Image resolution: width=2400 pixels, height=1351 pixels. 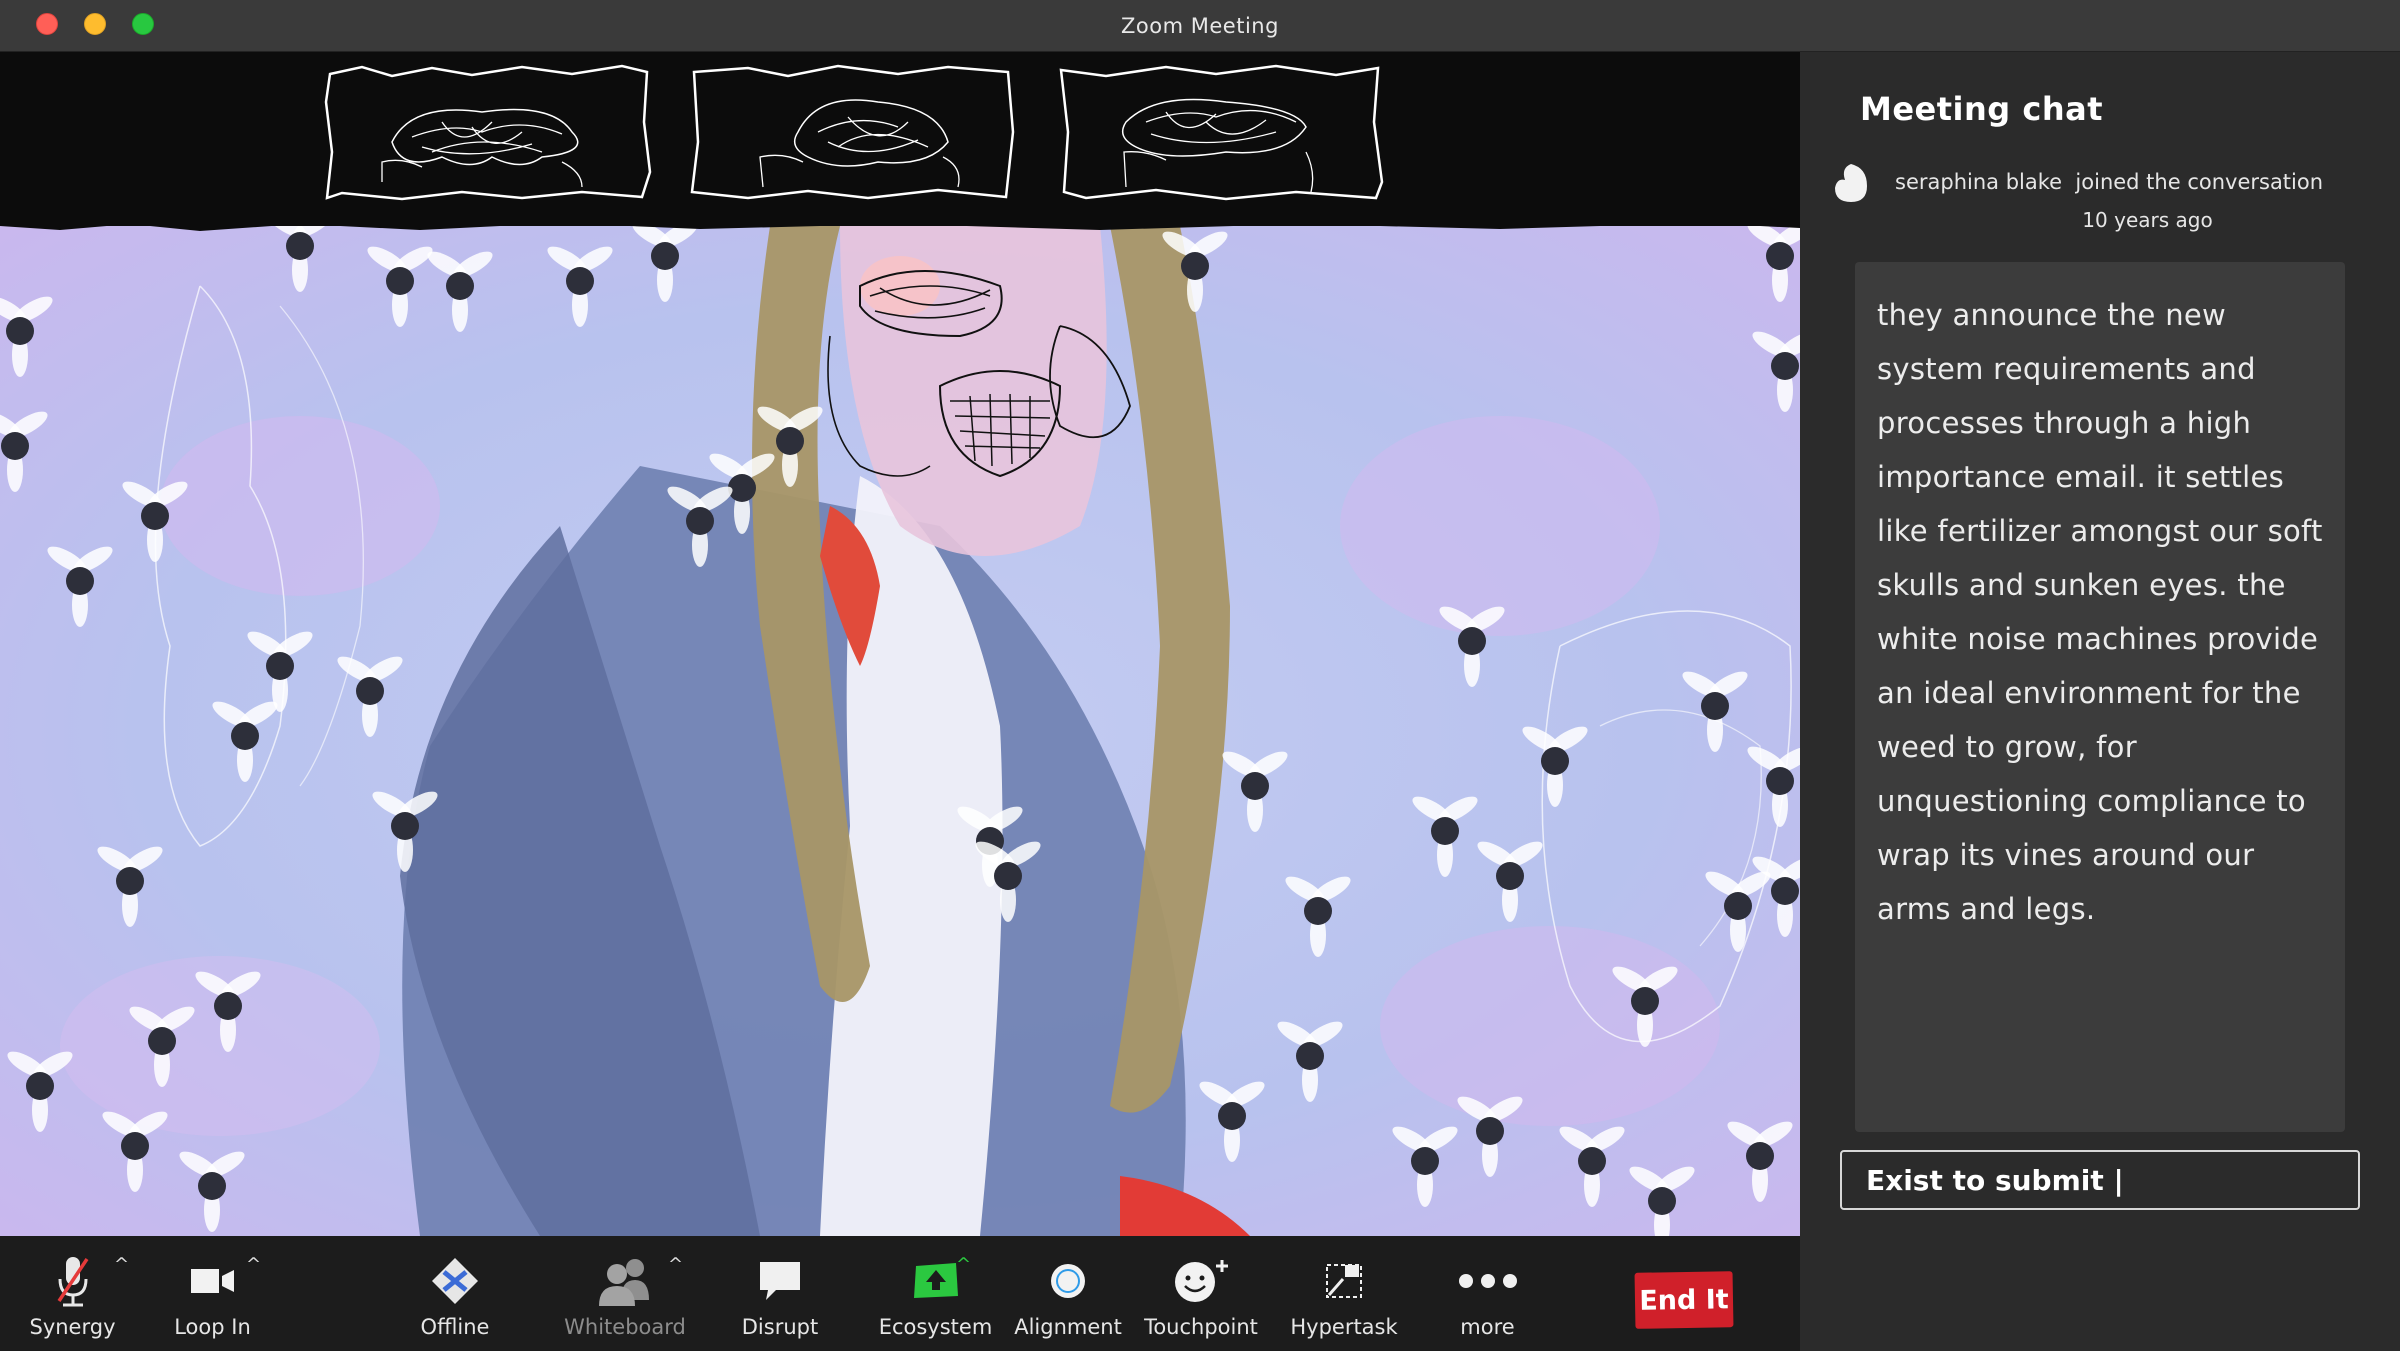 I want to click on join-timestamp: 10 years ago, so click(x=2147, y=220).